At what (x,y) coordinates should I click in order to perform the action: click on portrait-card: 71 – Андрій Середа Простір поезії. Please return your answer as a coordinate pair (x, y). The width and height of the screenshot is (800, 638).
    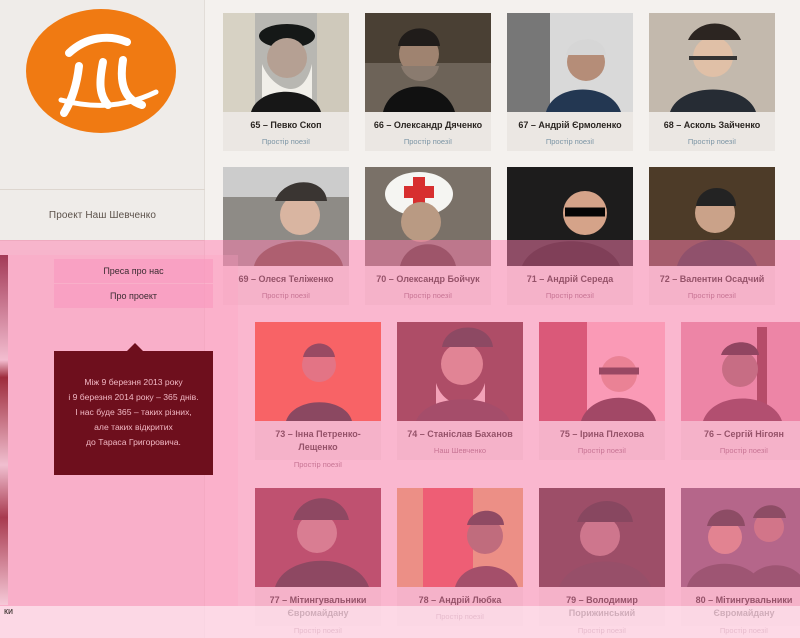
    Looking at the image, I should click on (570, 236).